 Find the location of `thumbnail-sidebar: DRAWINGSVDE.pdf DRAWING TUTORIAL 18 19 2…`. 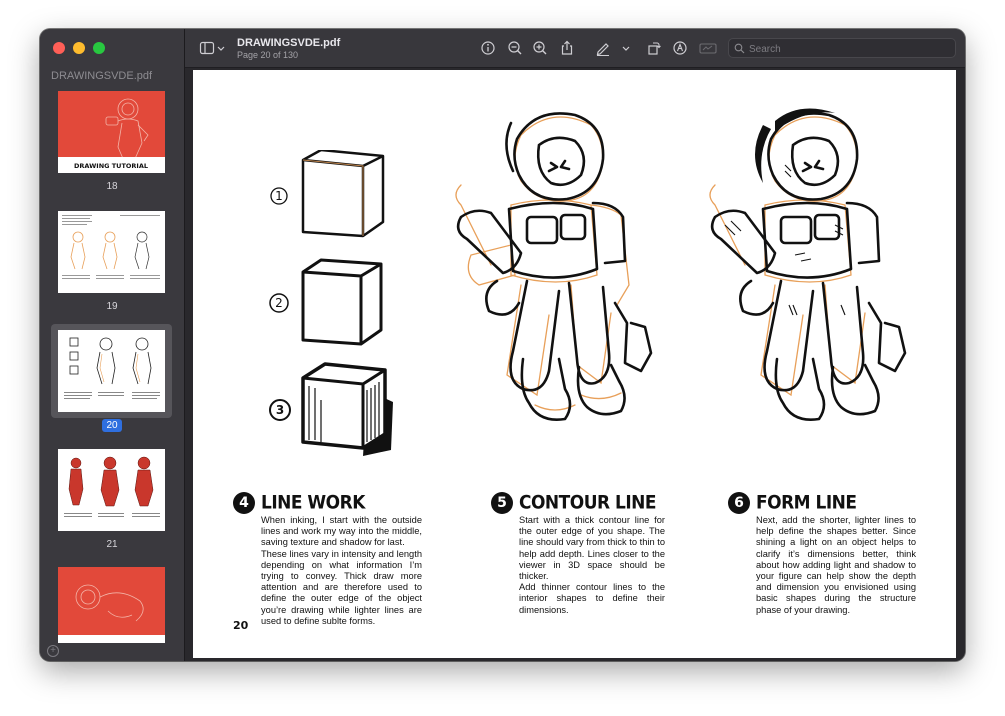

thumbnail-sidebar: DRAWINGSVDE.pdf DRAWING TUTORIAL 18 19 2… is located at coordinates (112, 345).